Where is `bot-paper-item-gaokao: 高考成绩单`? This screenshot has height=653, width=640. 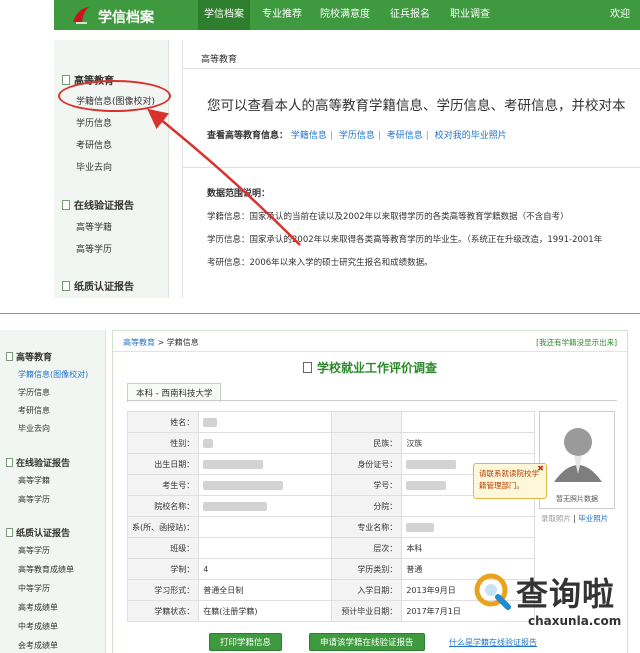 bot-paper-item-gaokao: 高考成绩单 is located at coordinates (38, 607).